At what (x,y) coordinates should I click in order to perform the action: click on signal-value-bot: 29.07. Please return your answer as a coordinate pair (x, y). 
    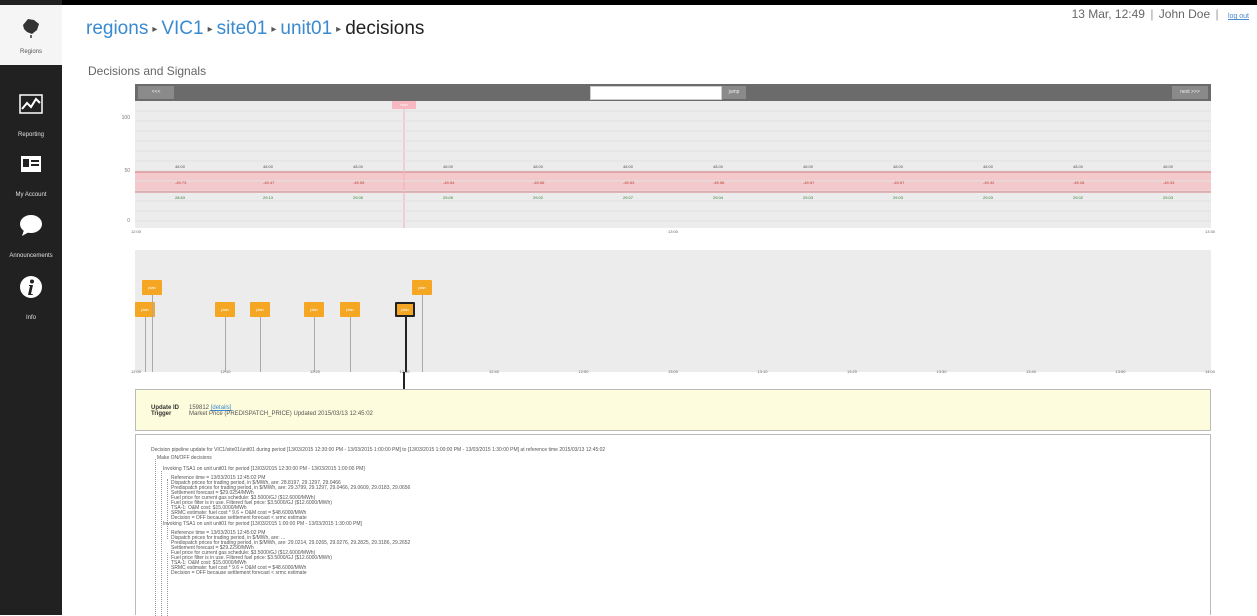
    Looking at the image, I should click on (628, 197).